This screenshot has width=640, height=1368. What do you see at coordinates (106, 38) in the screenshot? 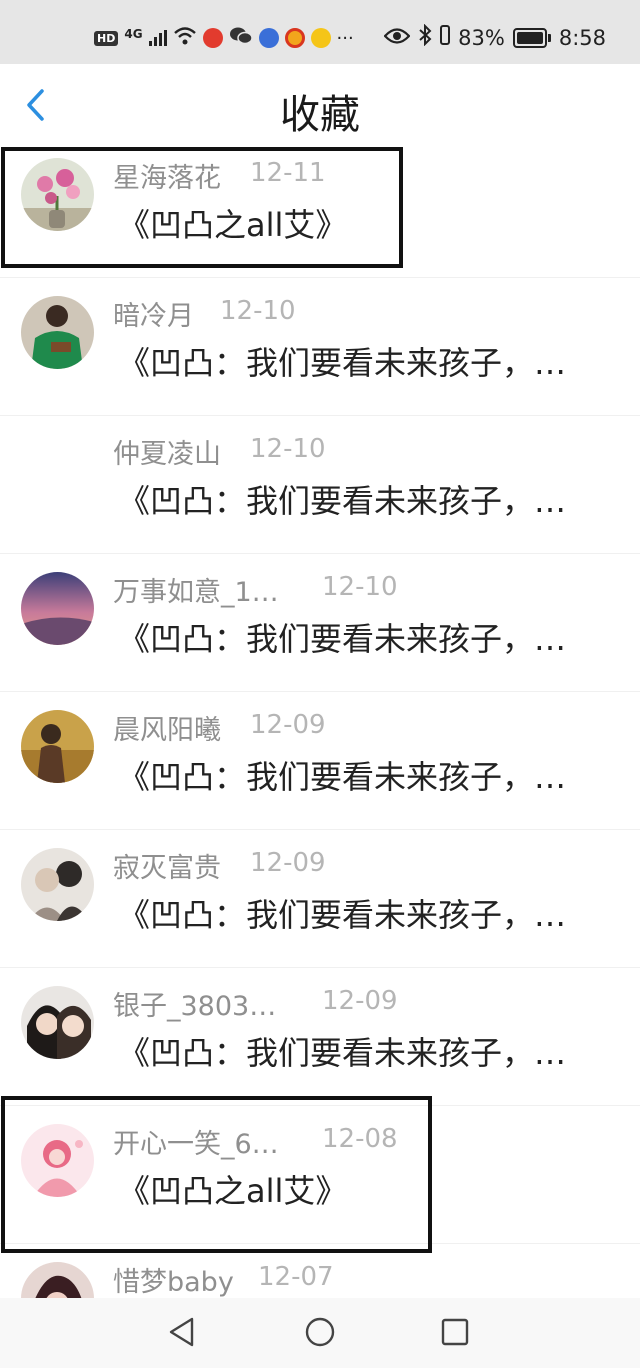
I see `hd-icon: HD` at bounding box center [106, 38].